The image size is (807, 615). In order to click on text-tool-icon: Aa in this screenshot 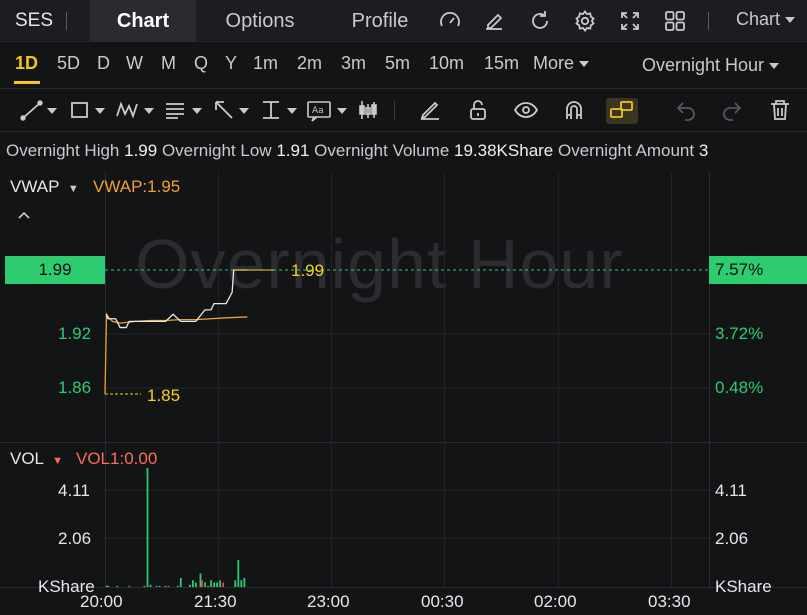, I will do `click(329, 111)`.